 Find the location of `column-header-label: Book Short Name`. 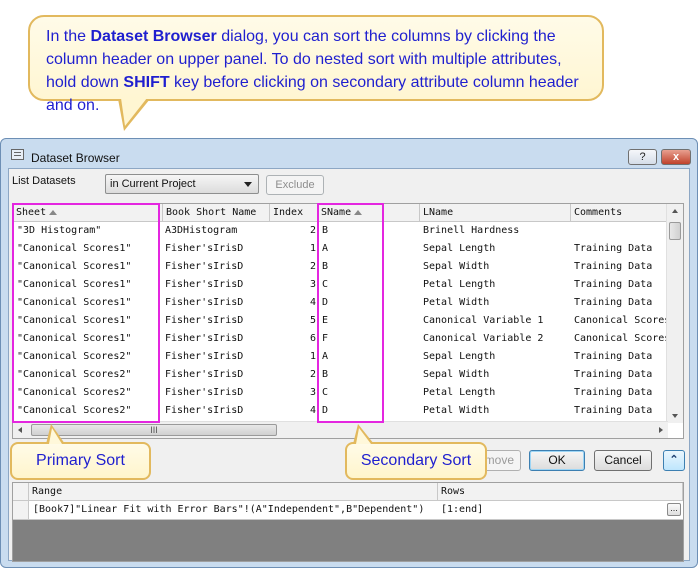

column-header-label: Book Short Name is located at coordinates (211, 212).